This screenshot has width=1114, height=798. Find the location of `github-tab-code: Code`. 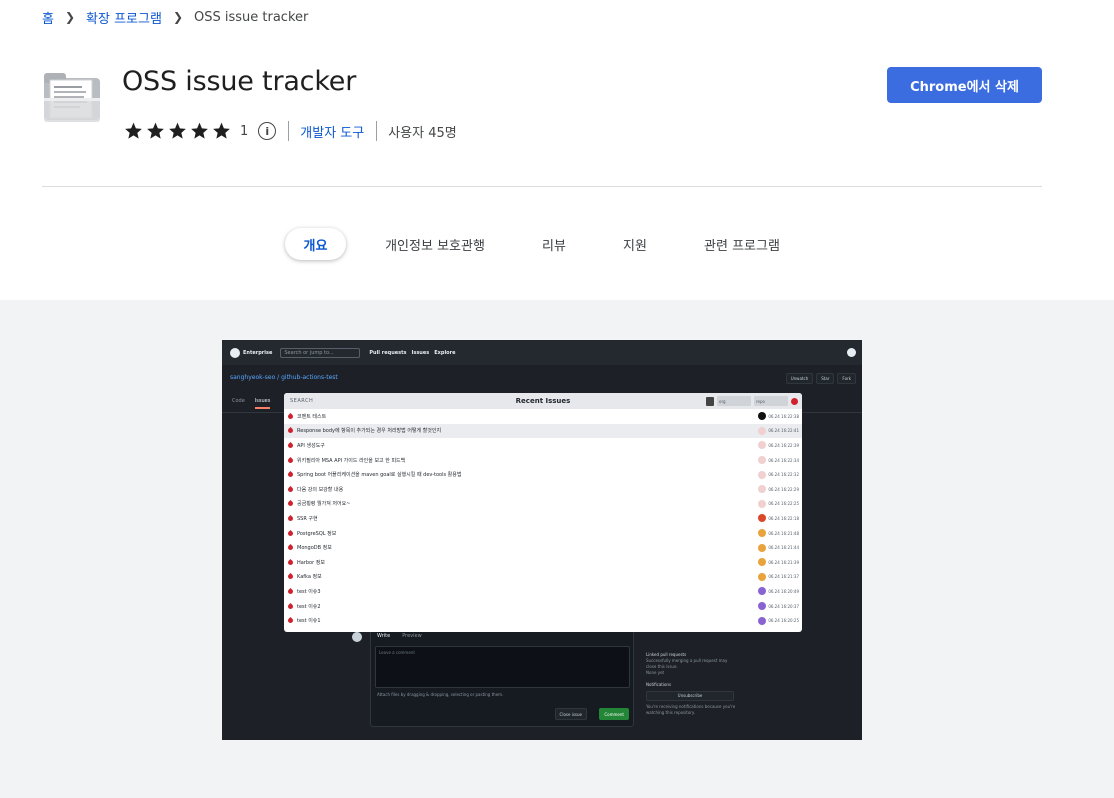

github-tab-code: Code is located at coordinates (238, 401).